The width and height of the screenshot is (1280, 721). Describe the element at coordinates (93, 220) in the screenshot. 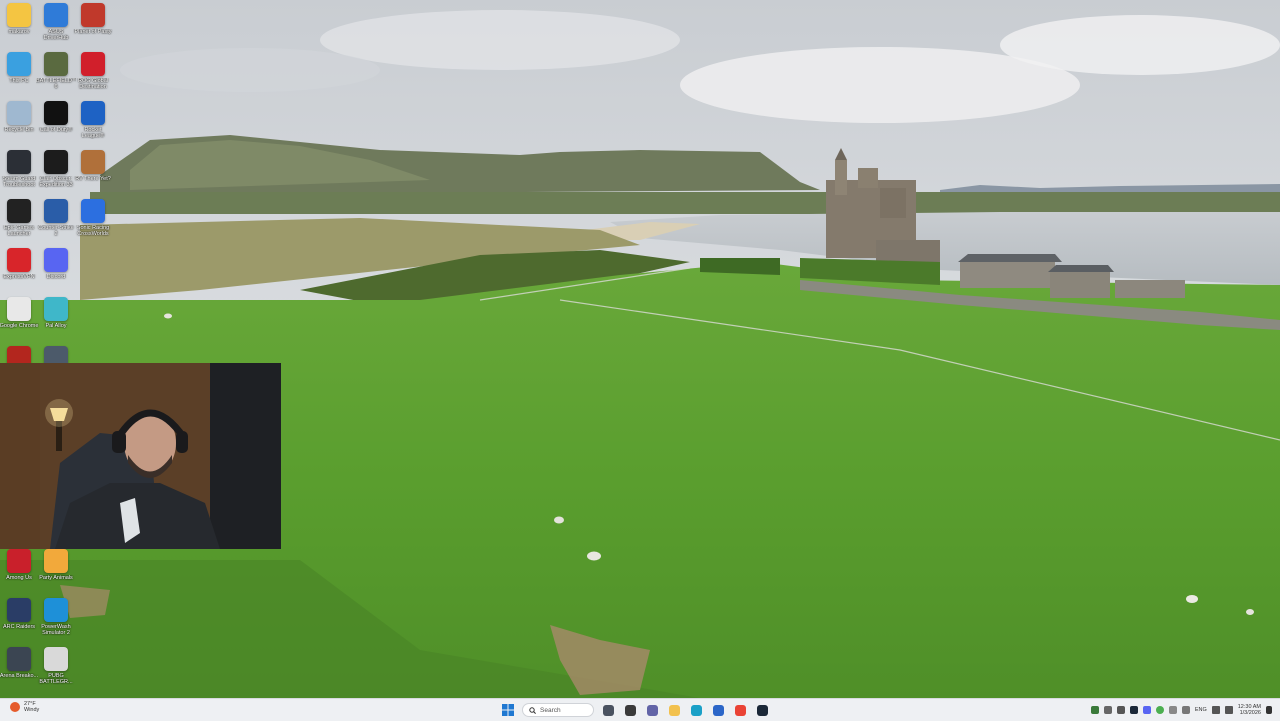

I see `desktop-icon: Sonic Racing CrossWorlds` at that location.